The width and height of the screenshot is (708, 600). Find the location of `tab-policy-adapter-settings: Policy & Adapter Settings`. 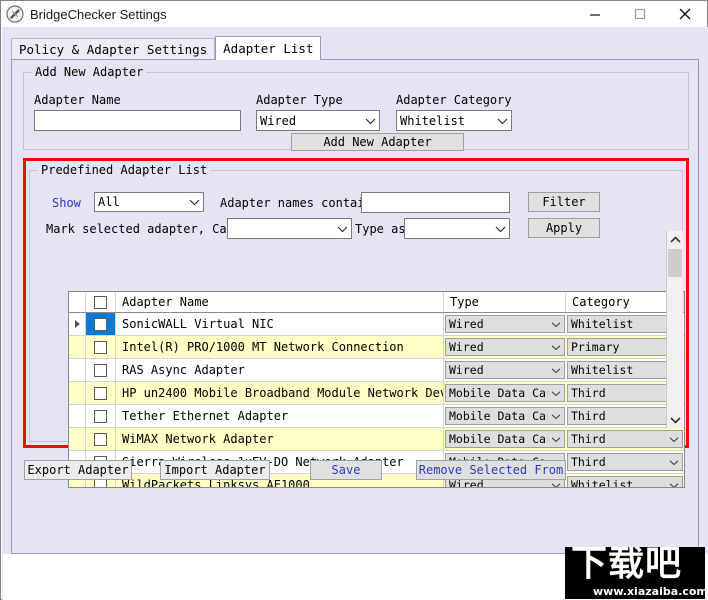

tab-policy-adapter-settings: Policy & Adapter Settings is located at coordinates (113, 48).